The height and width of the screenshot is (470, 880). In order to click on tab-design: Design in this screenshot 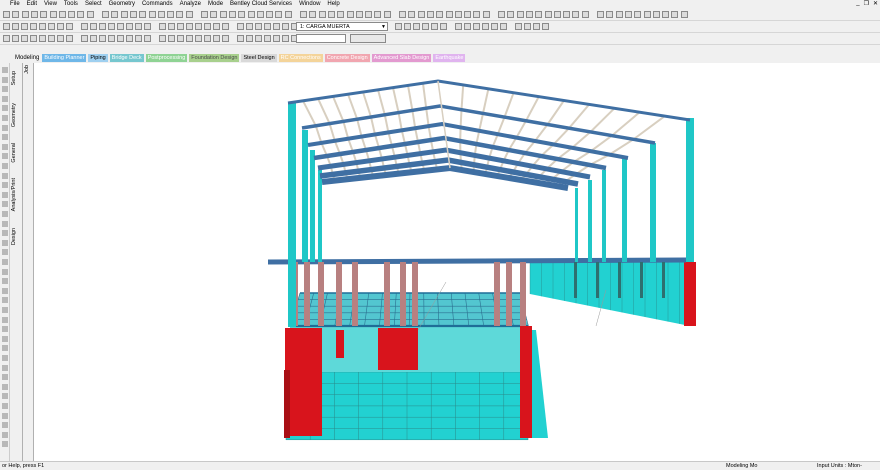, I will do `click(14, 236)`.